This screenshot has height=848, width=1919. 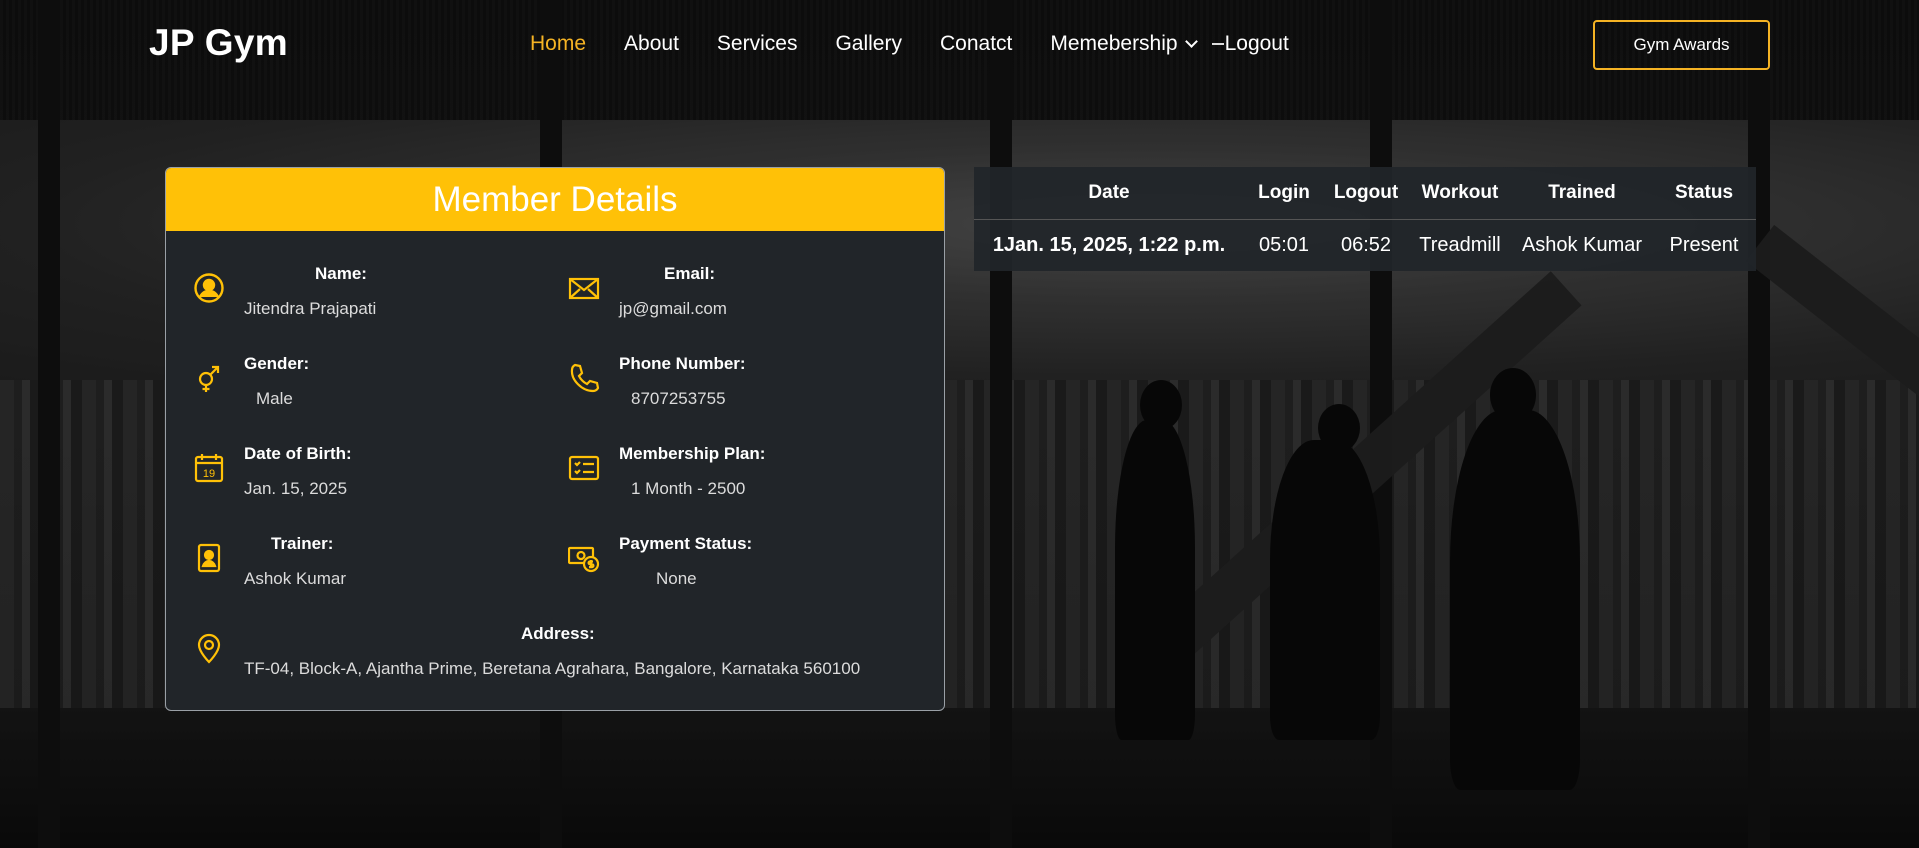 I want to click on nav-logout: Logout, so click(x=1257, y=44).